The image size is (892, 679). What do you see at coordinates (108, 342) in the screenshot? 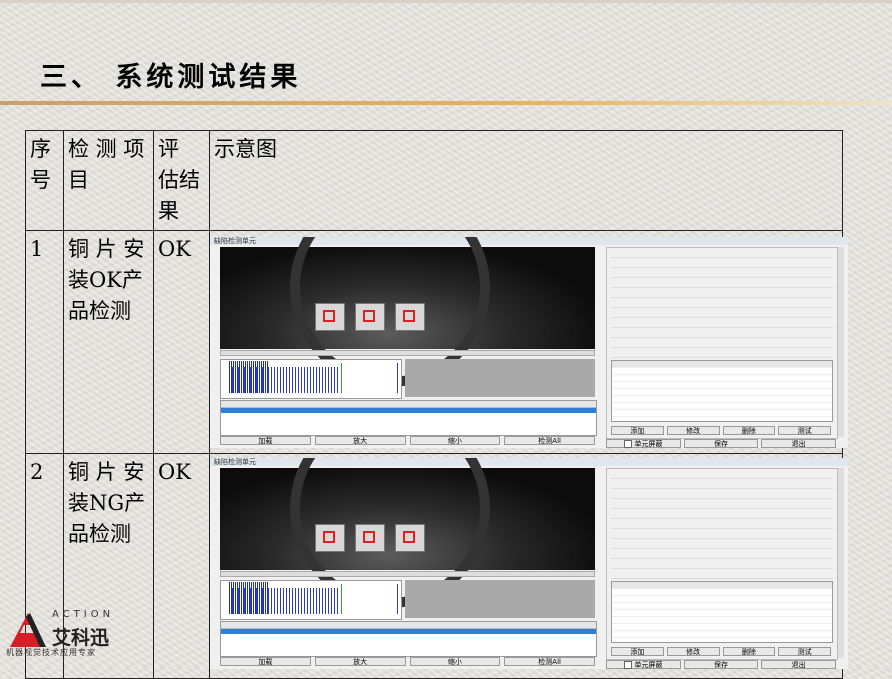
I see `row-item: 铜 片 安装OK产品检测` at bounding box center [108, 342].